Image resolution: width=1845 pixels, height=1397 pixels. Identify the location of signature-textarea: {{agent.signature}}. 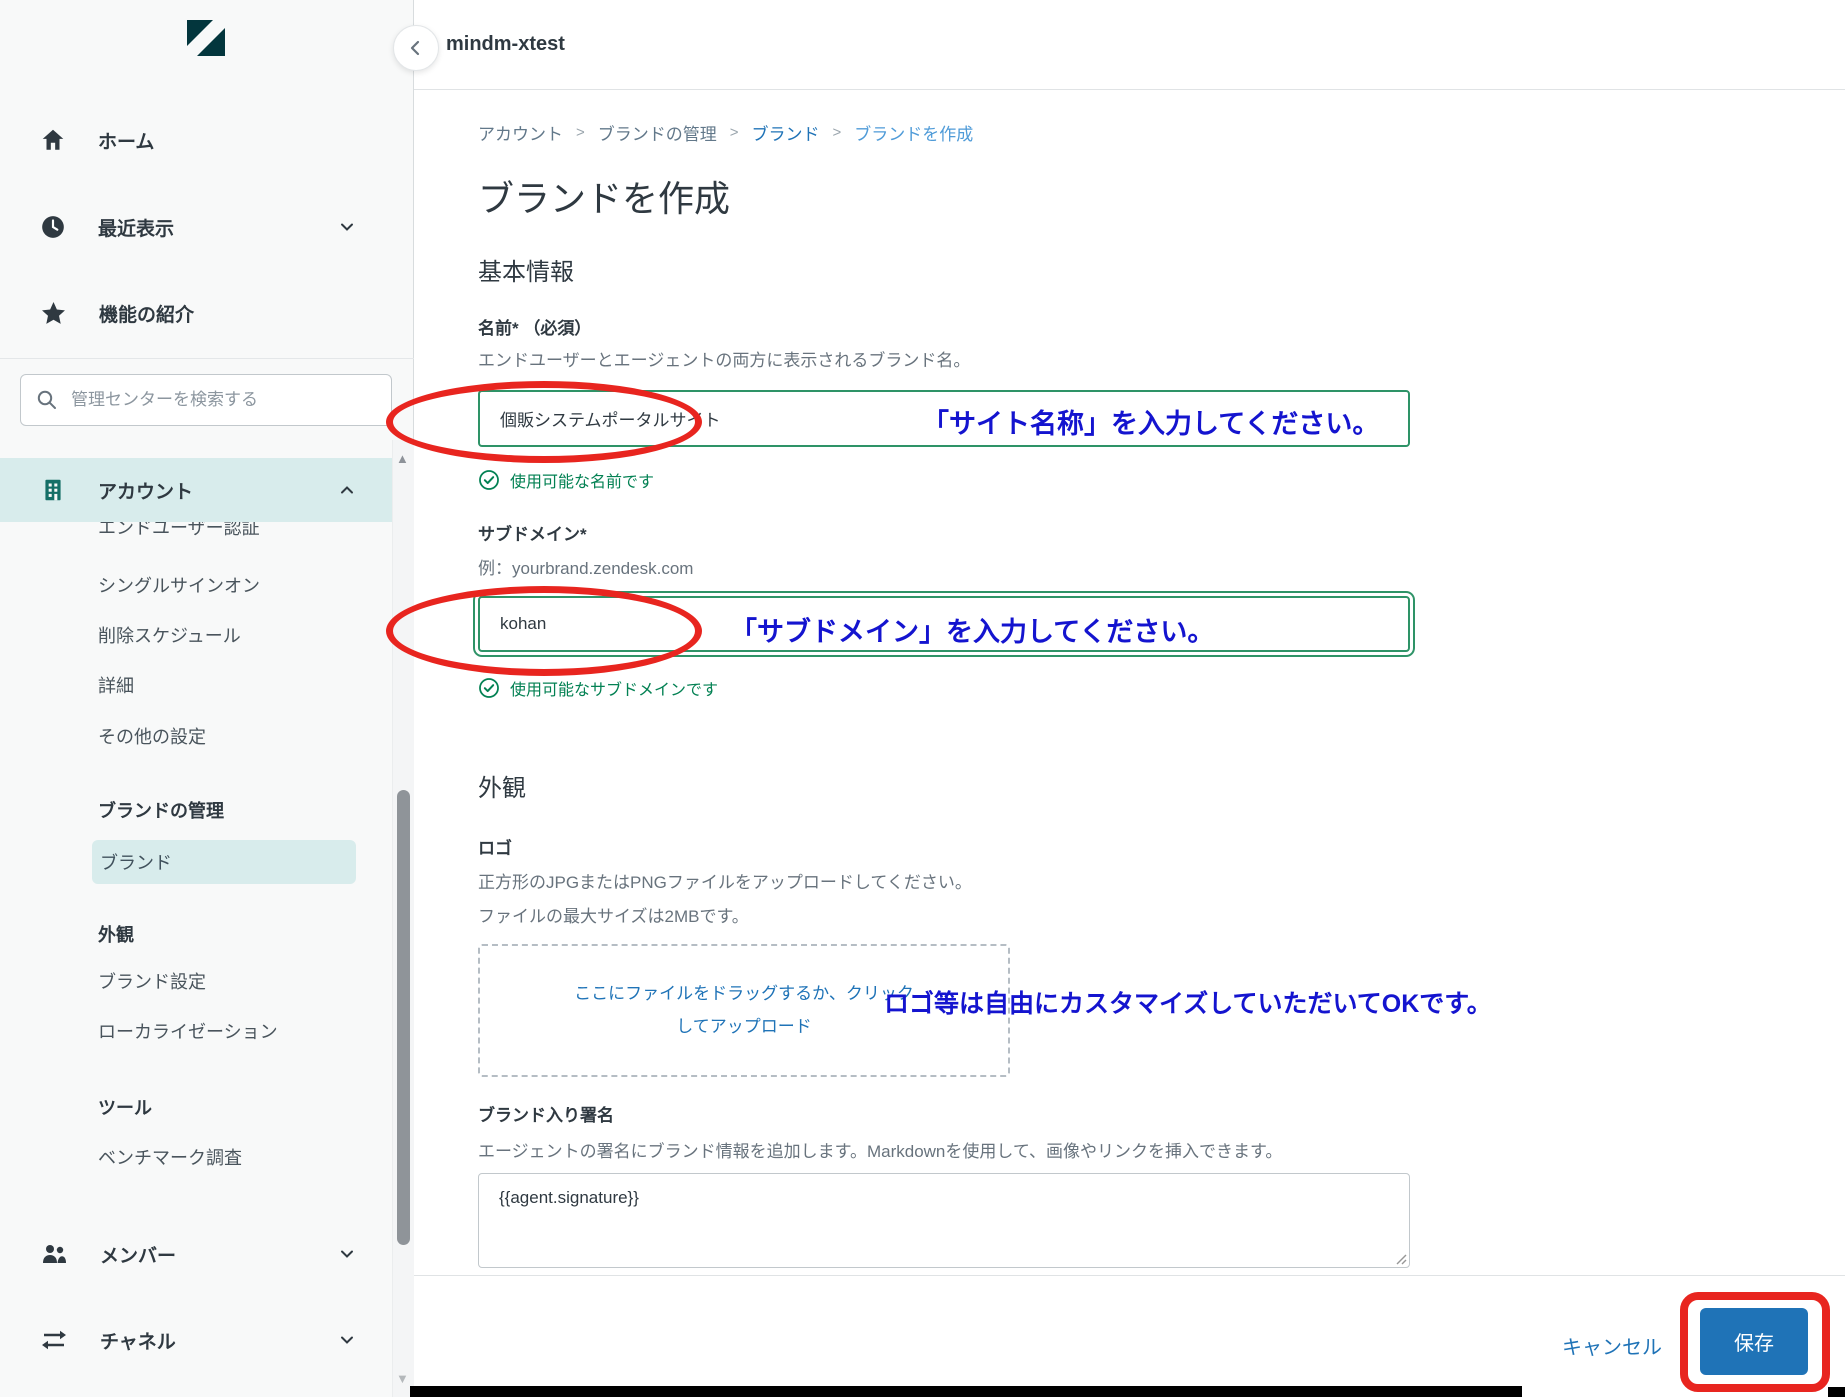
(944, 1220).